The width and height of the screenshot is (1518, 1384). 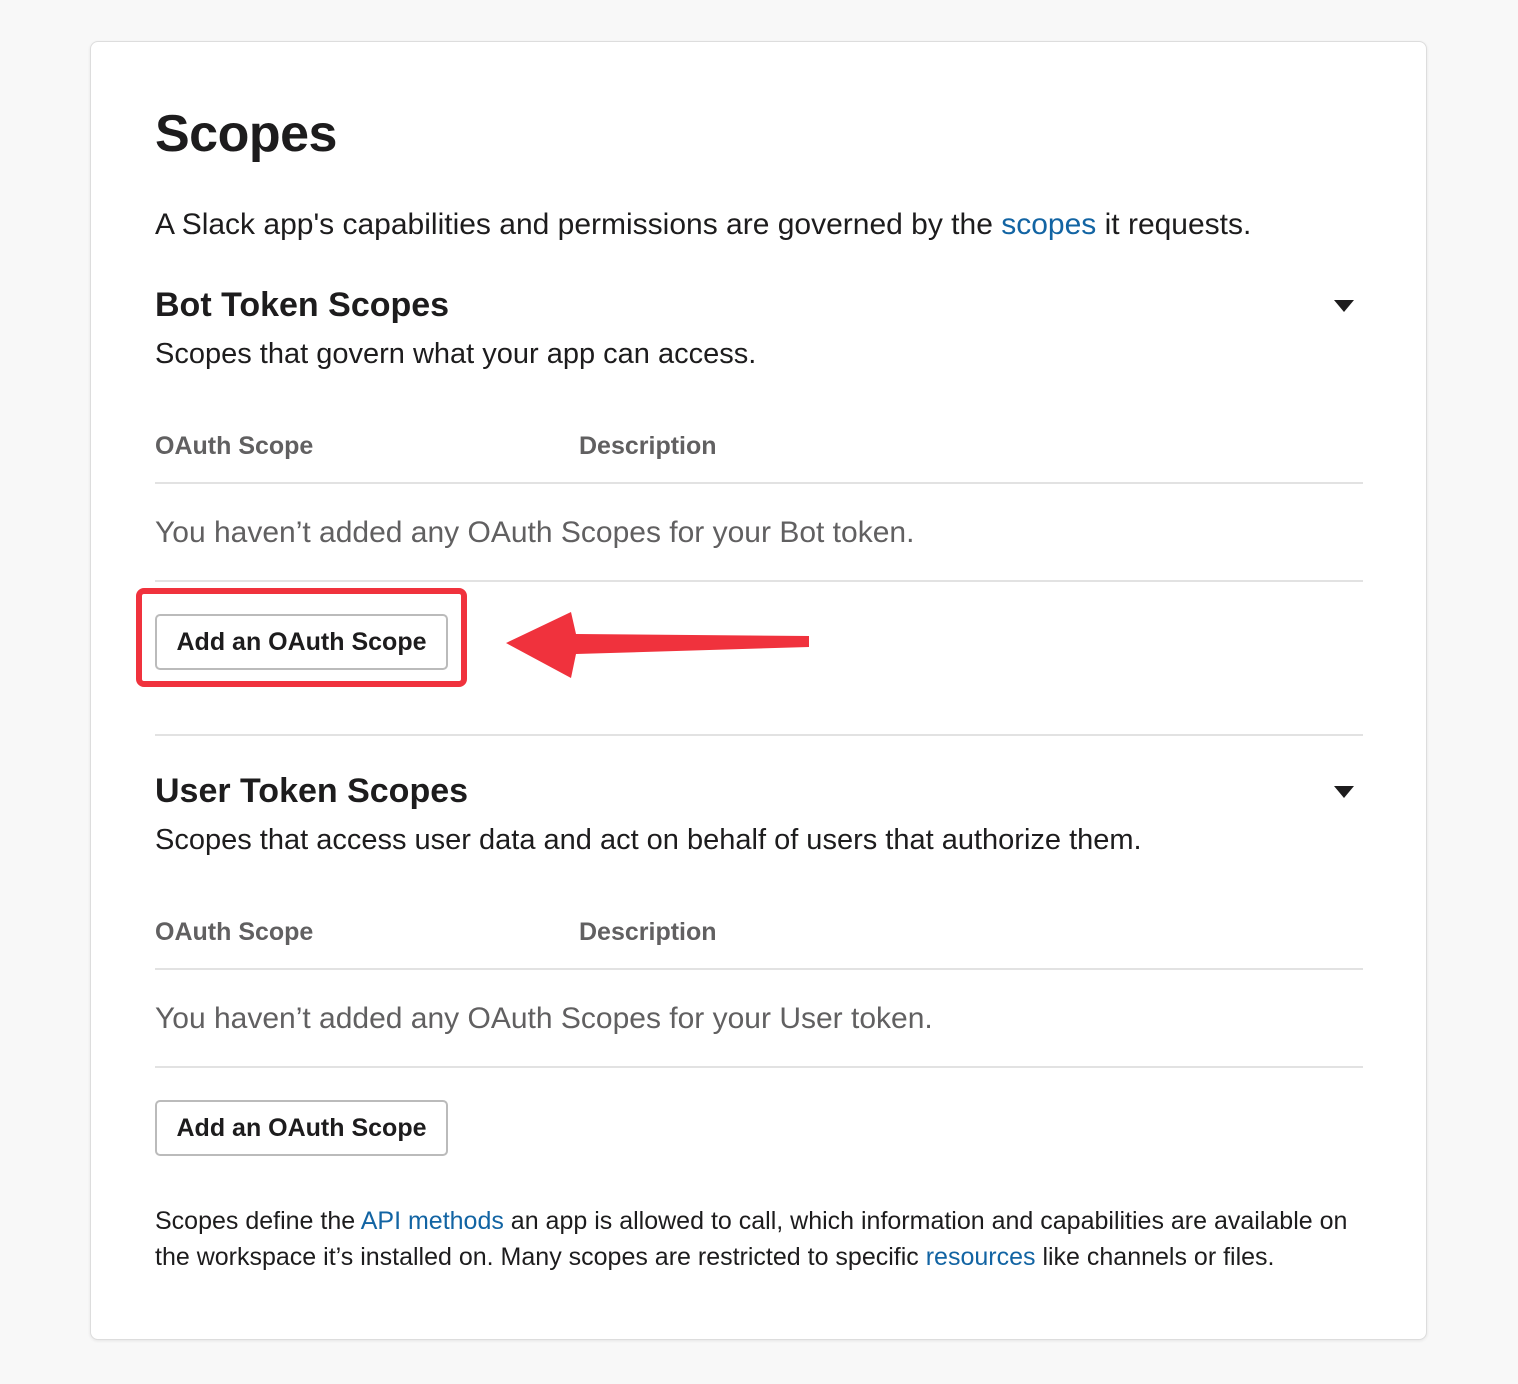 What do you see at coordinates (258, 1221) in the screenshot?
I see `footer-text-1: Scopes define the` at bounding box center [258, 1221].